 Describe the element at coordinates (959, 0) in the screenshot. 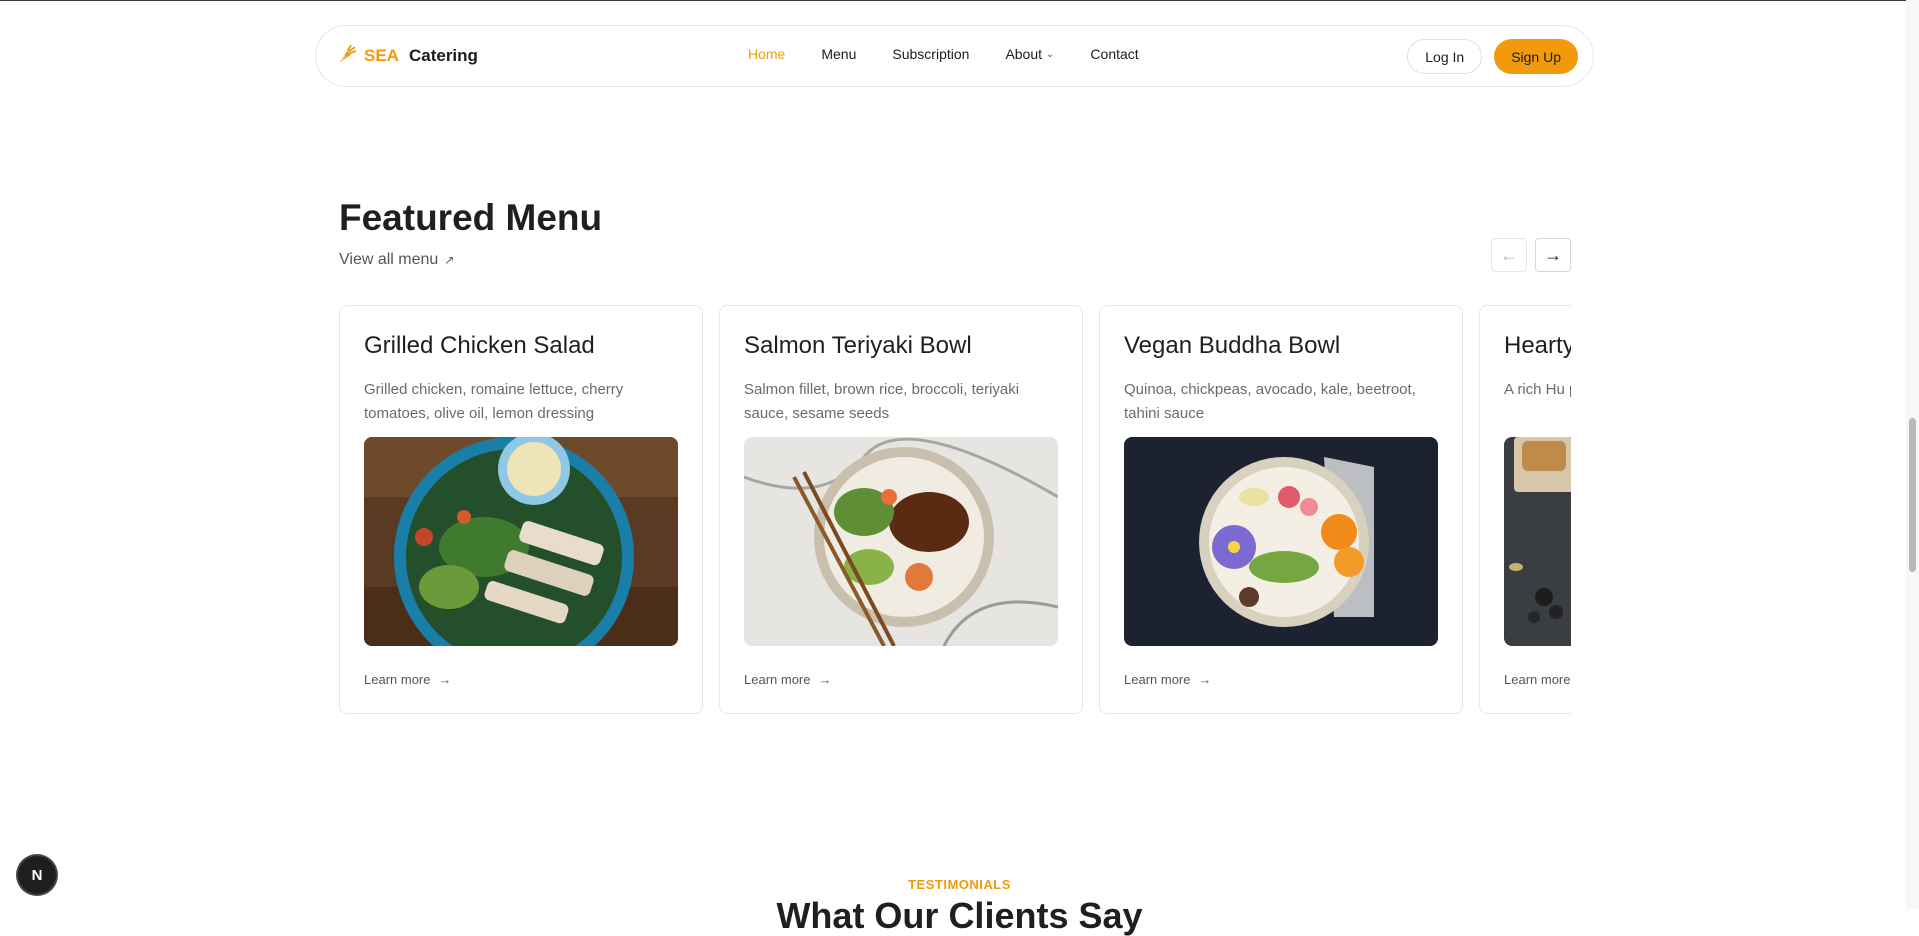

I see `window-top-border` at that location.